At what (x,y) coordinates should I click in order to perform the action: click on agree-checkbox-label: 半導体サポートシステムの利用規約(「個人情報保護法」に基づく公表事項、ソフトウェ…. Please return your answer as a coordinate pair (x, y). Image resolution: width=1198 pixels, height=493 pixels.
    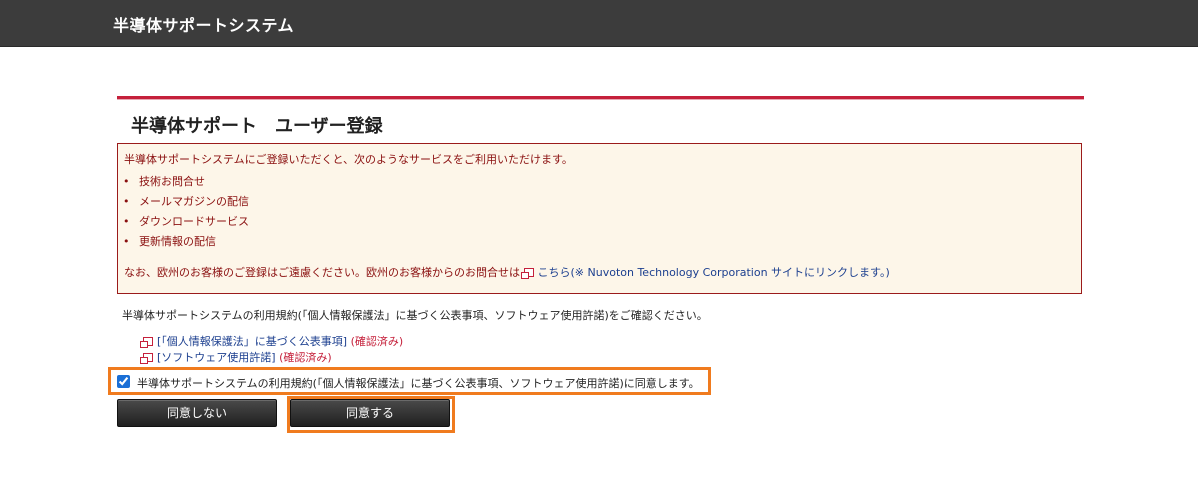
    Looking at the image, I should click on (418, 383).